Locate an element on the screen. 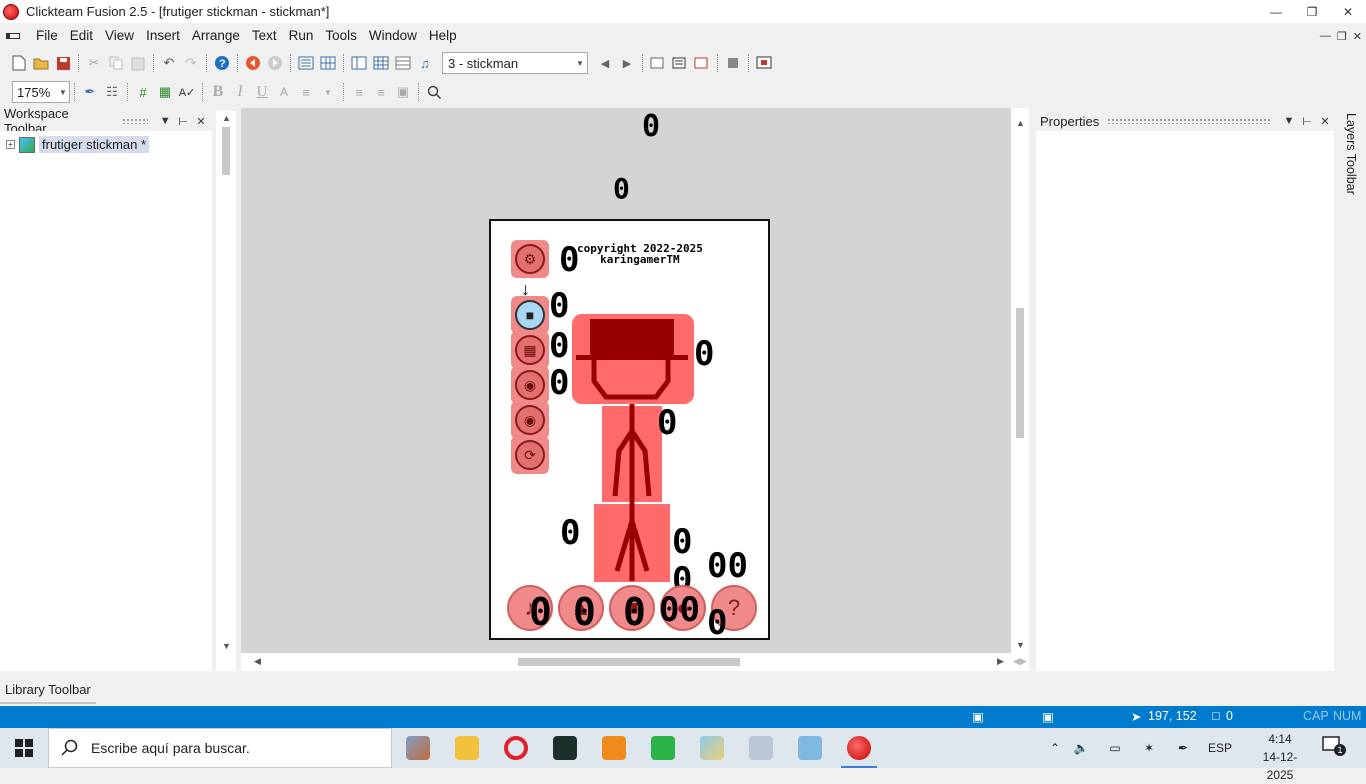 The width and height of the screenshot is (1366, 784). forward-button is located at coordinates (275, 63).